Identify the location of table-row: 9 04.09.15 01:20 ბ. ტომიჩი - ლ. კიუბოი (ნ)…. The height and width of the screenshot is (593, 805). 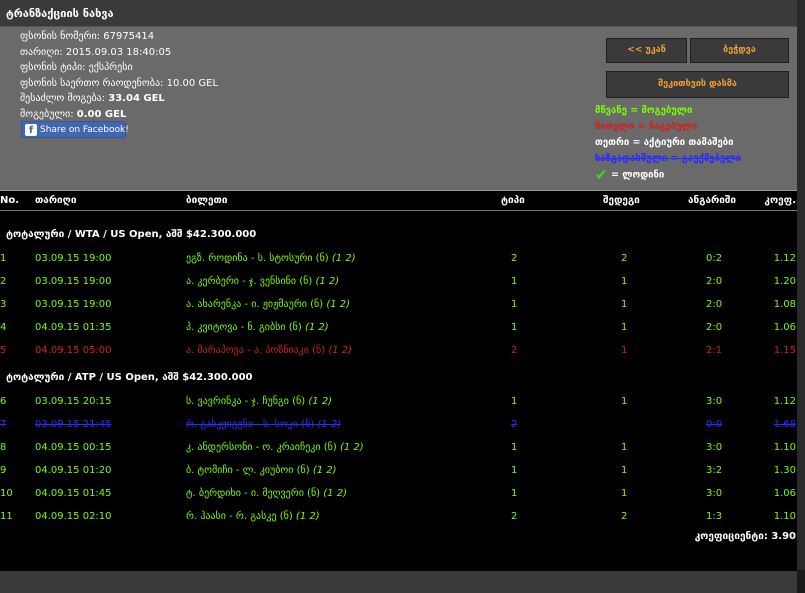
(402, 472).